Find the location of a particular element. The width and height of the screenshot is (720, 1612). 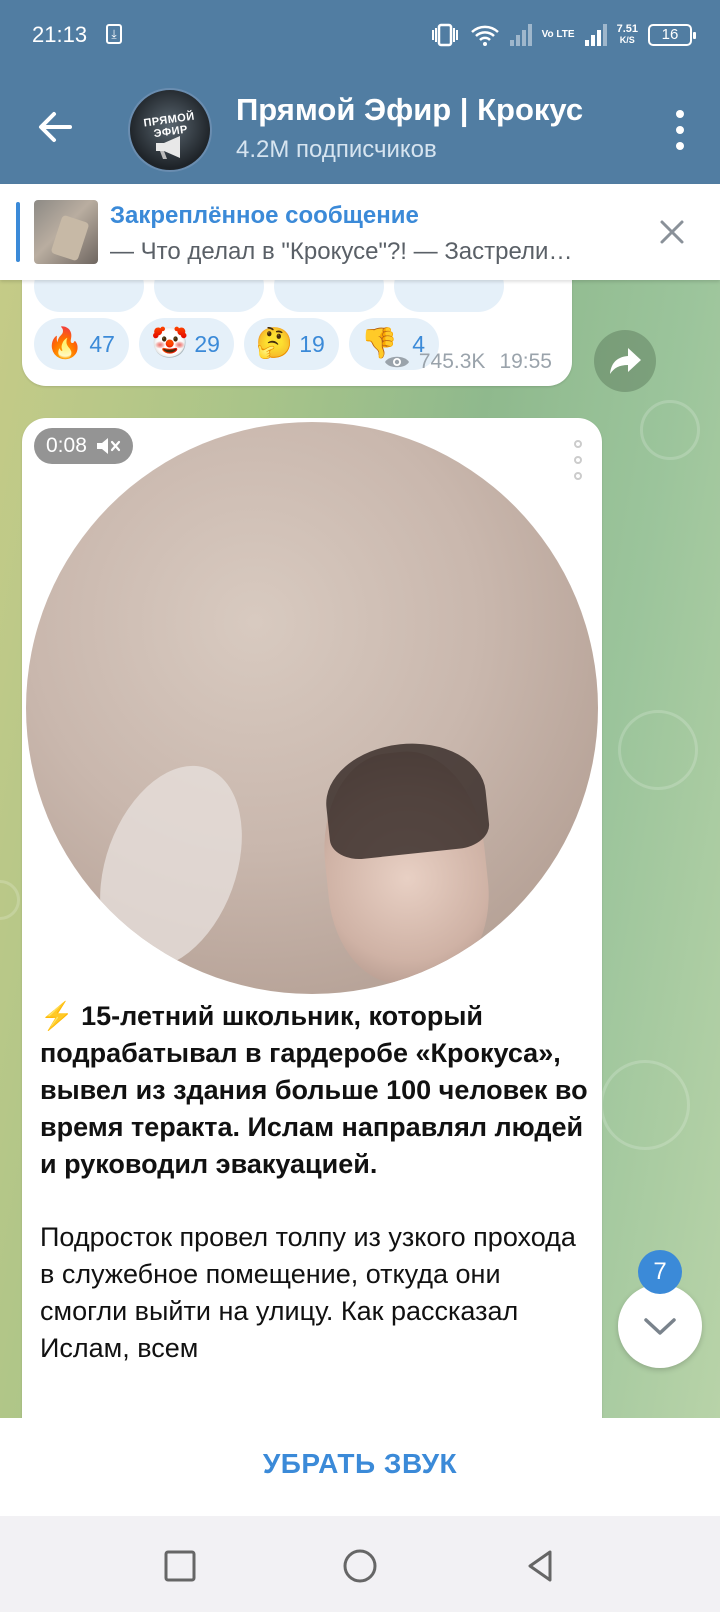

muted-speaker-icon is located at coordinates (108, 446).